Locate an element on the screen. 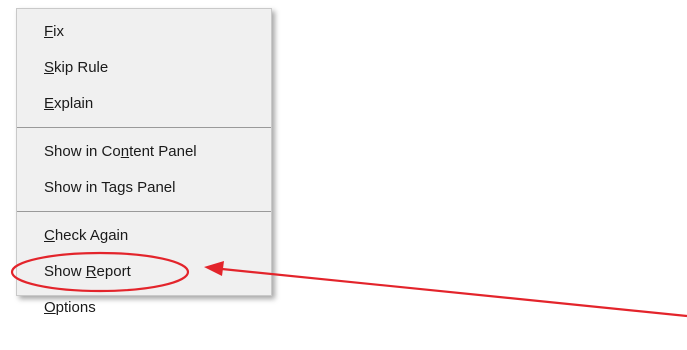  accelerator-key: O is located at coordinates (50, 307).